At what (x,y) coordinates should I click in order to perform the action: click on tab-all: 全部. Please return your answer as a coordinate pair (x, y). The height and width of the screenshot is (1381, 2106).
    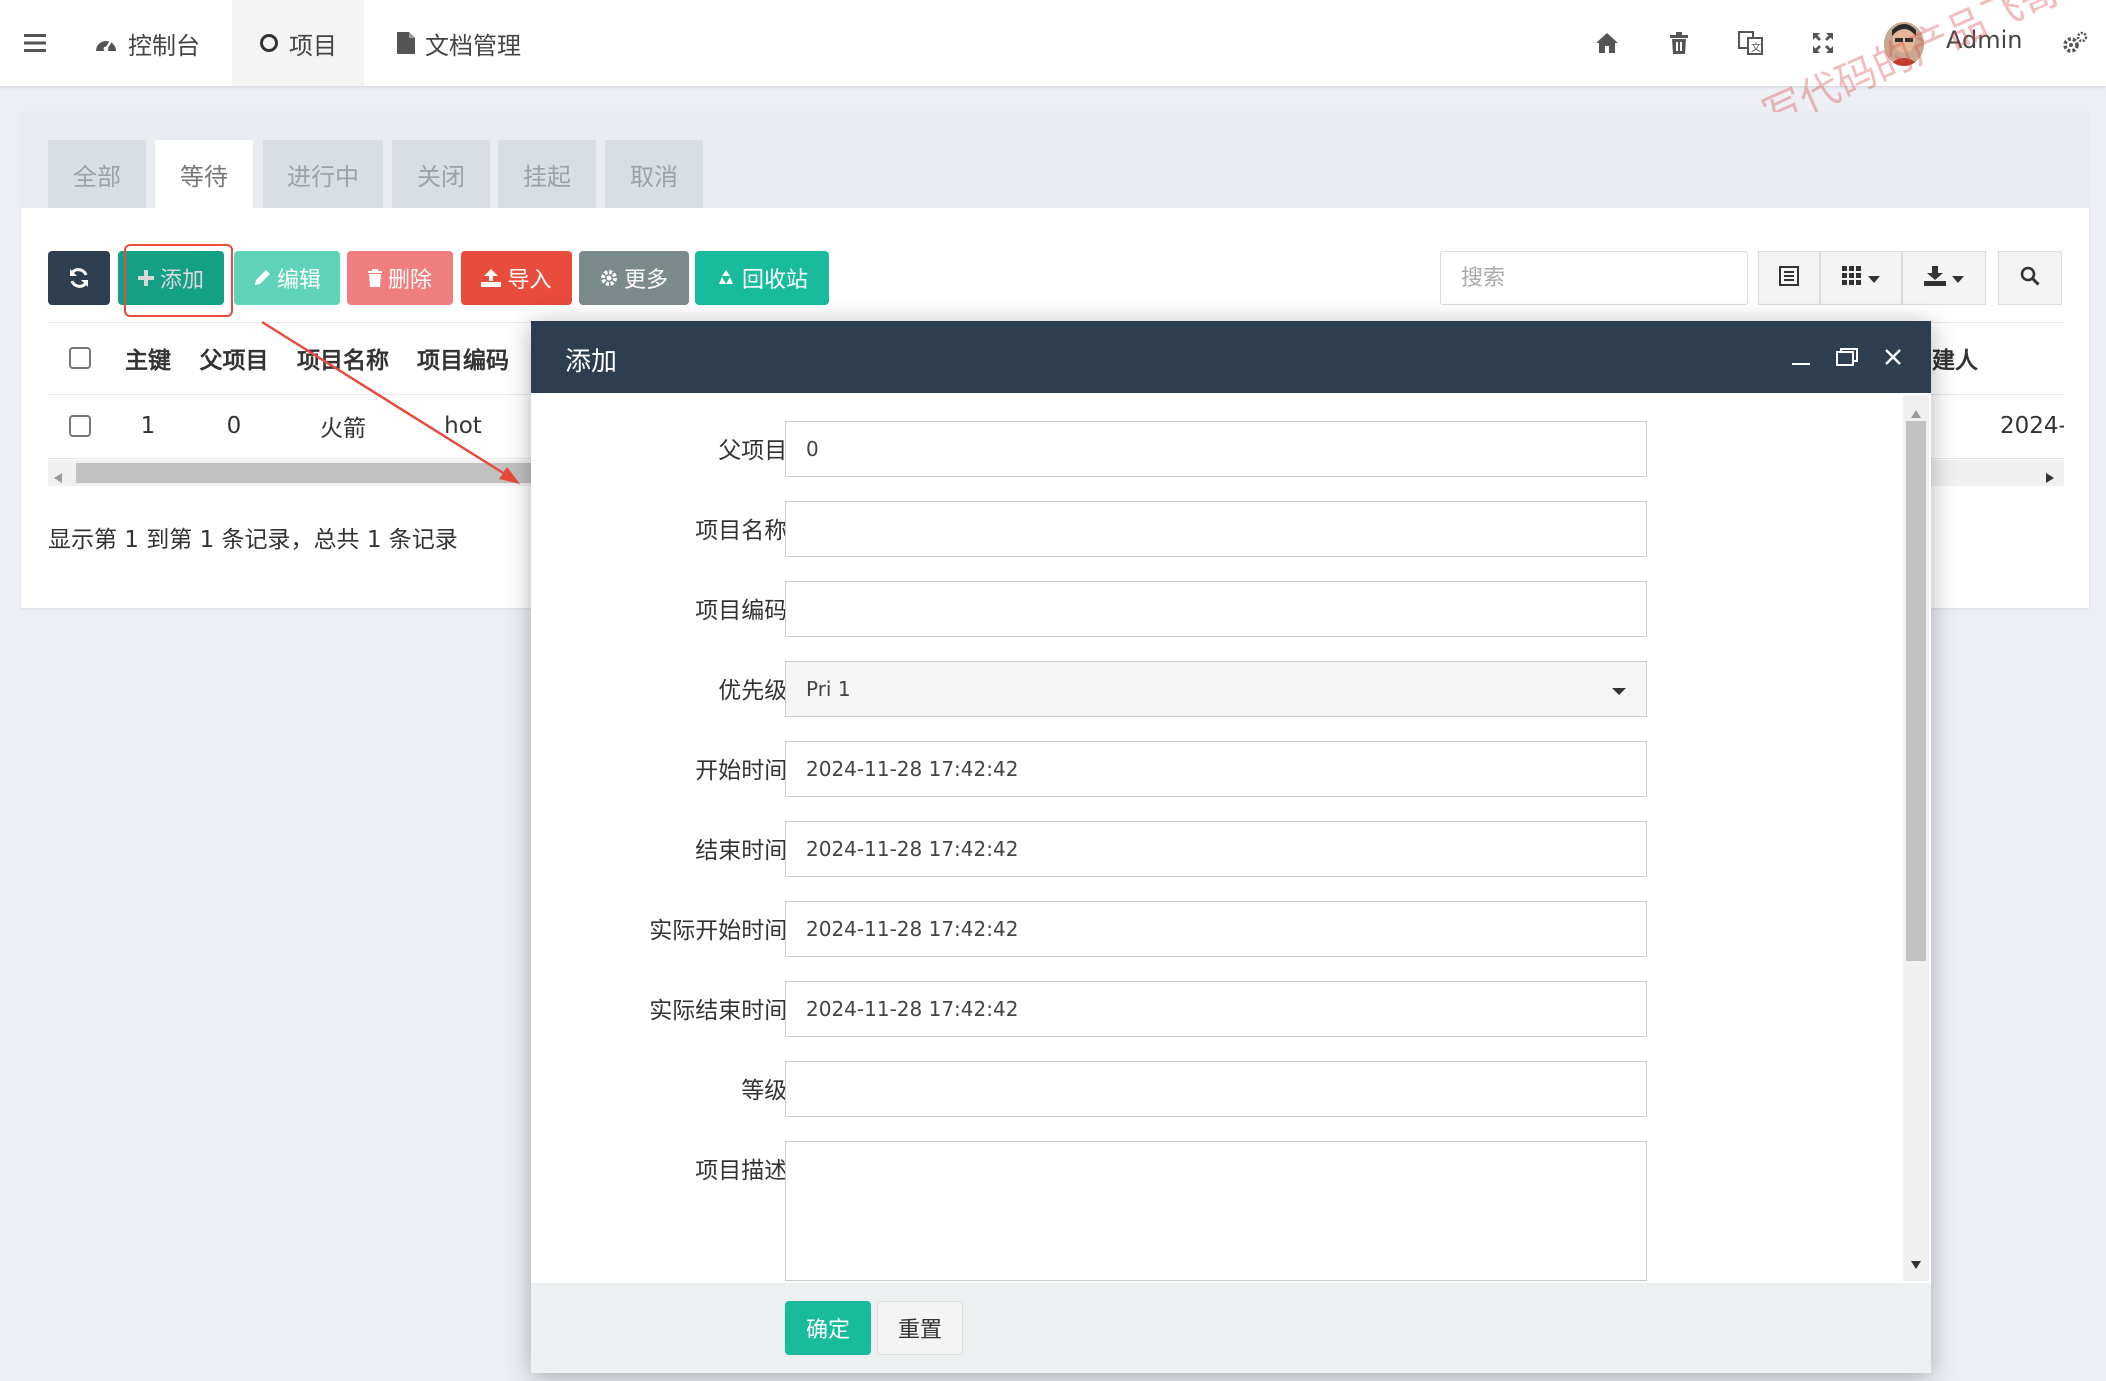
    Looking at the image, I should click on (97, 174).